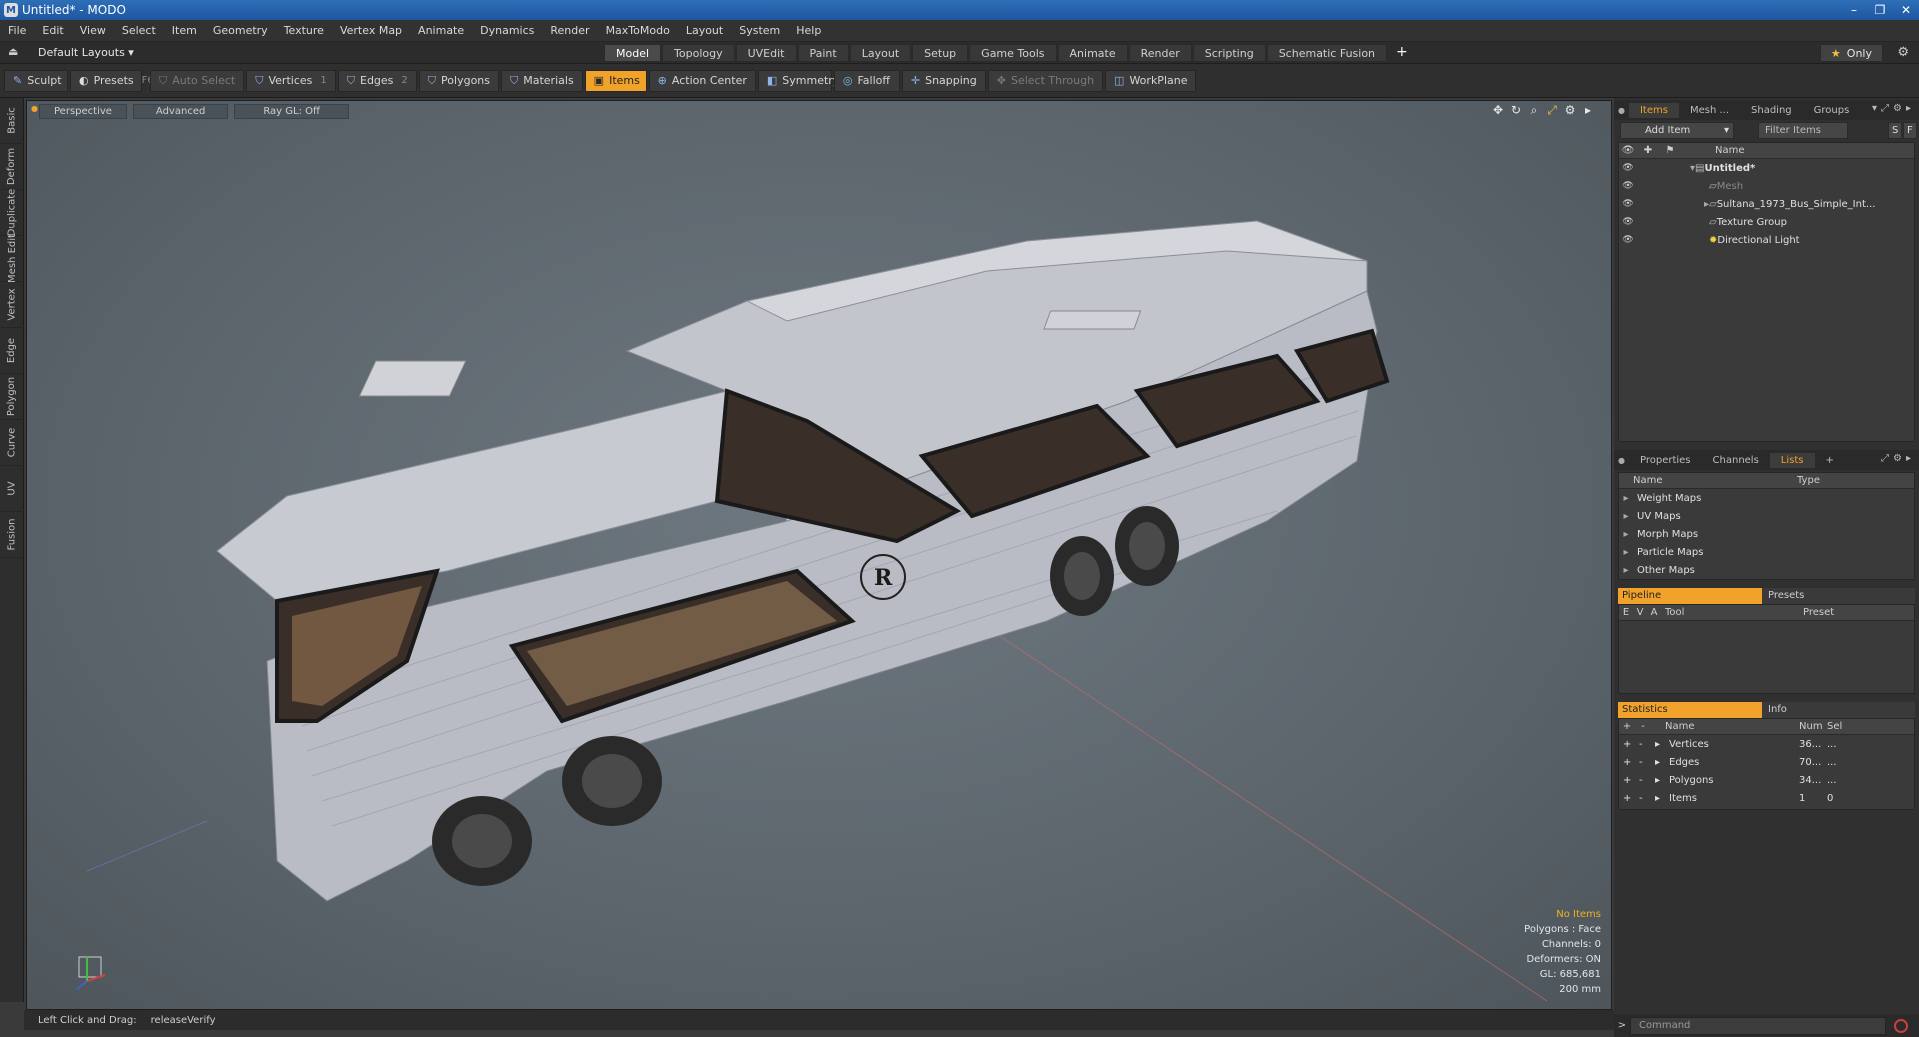  Describe the element at coordinates (12, 258) in the screenshot. I see `vtab-mesh-edit: Mesh Edit` at that location.